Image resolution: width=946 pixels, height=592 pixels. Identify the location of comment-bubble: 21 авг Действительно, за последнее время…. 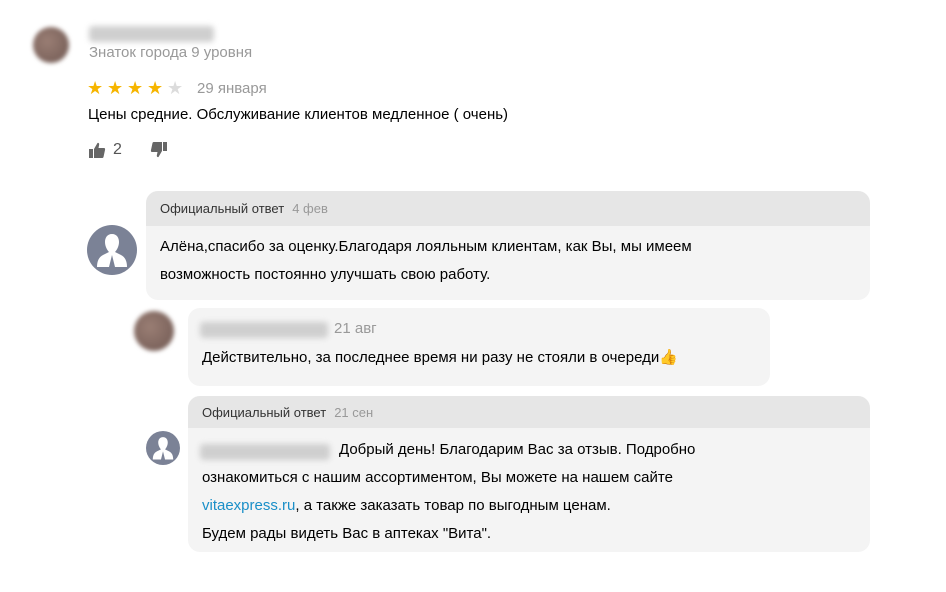
(479, 347).